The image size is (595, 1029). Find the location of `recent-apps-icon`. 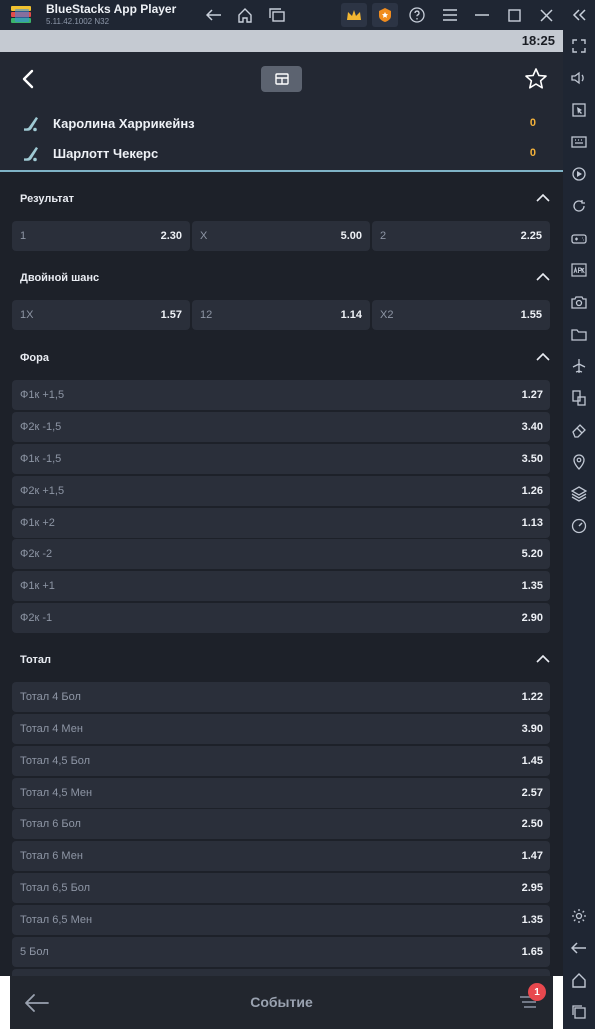

recent-apps-icon is located at coordinates (579, 1012).